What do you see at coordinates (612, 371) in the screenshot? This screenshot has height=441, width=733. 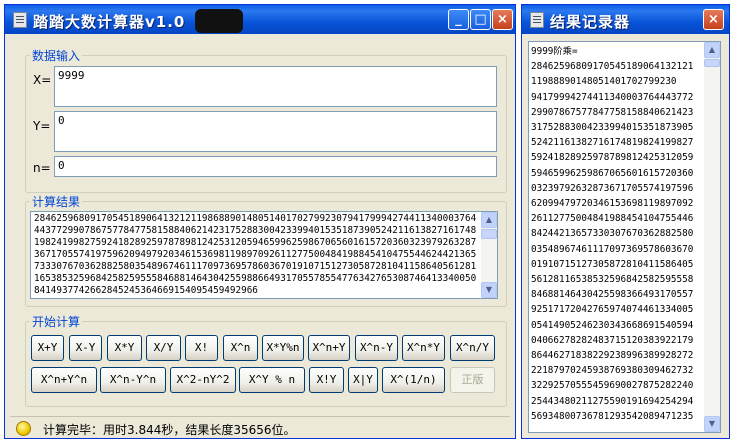 I see `log-line: 22187970245938769380309462732` at bounding box center [612, 371].